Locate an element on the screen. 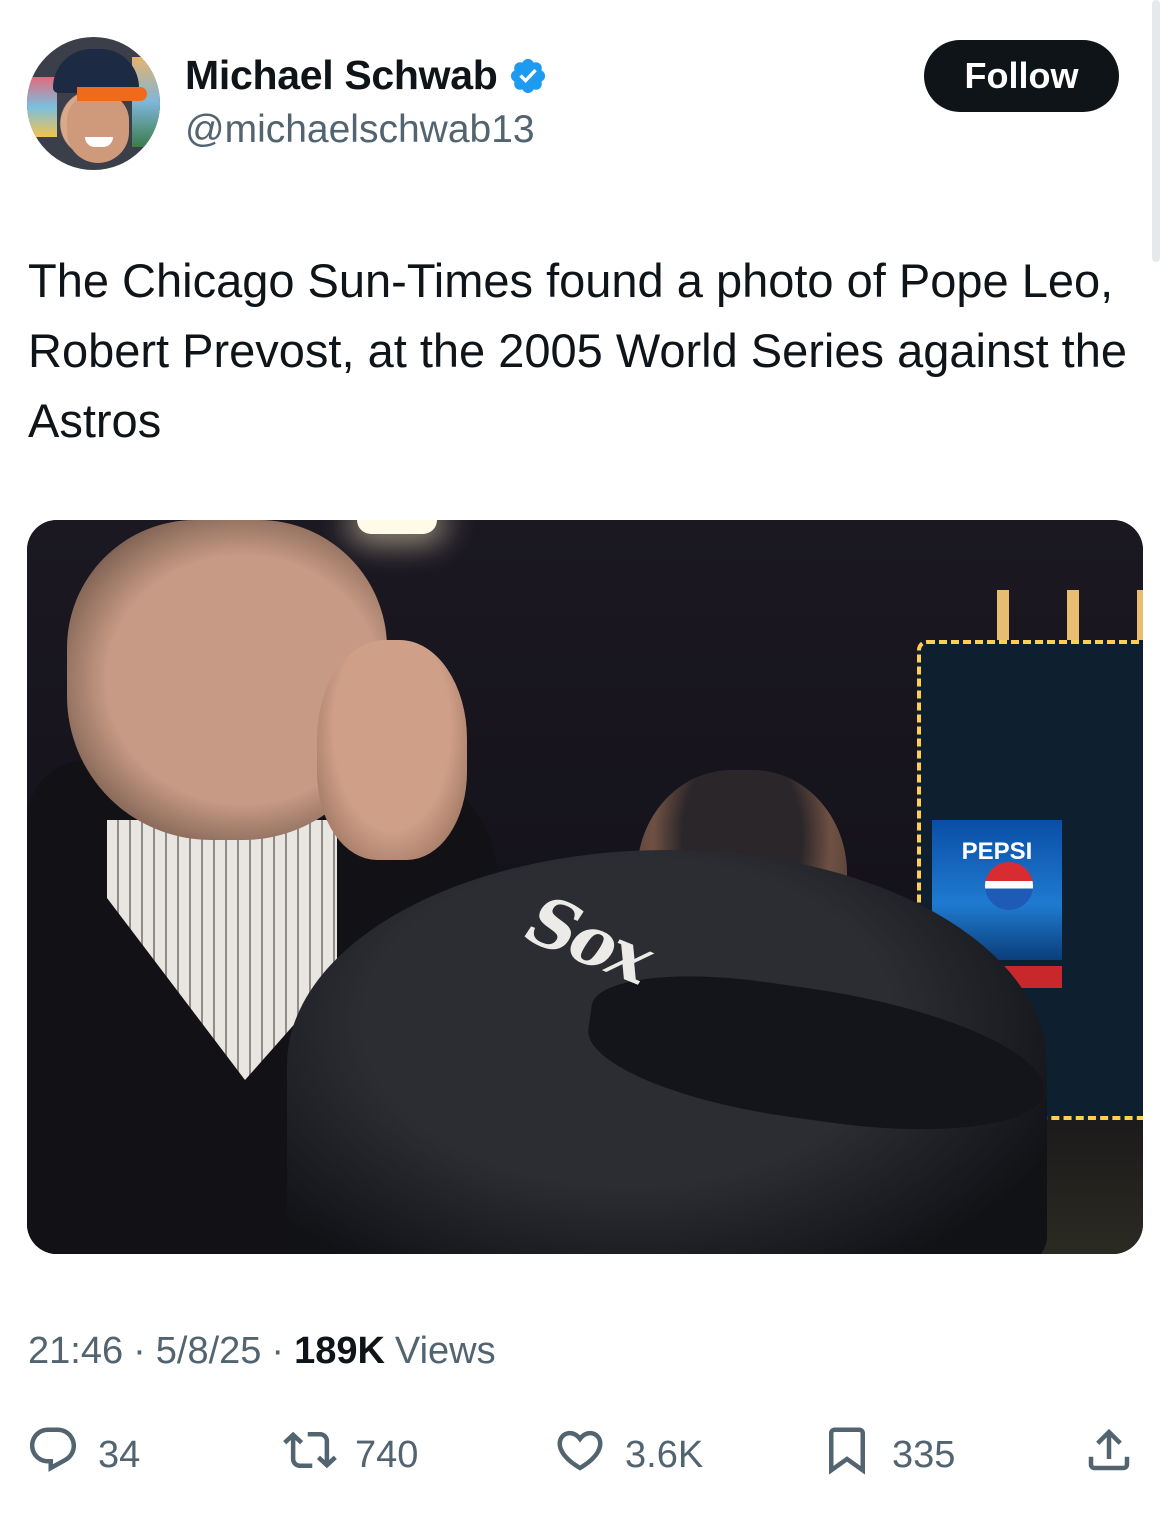 The width and height of the screenshot is (1170, 1518). share-button is located at coordinates (1109, 1455).